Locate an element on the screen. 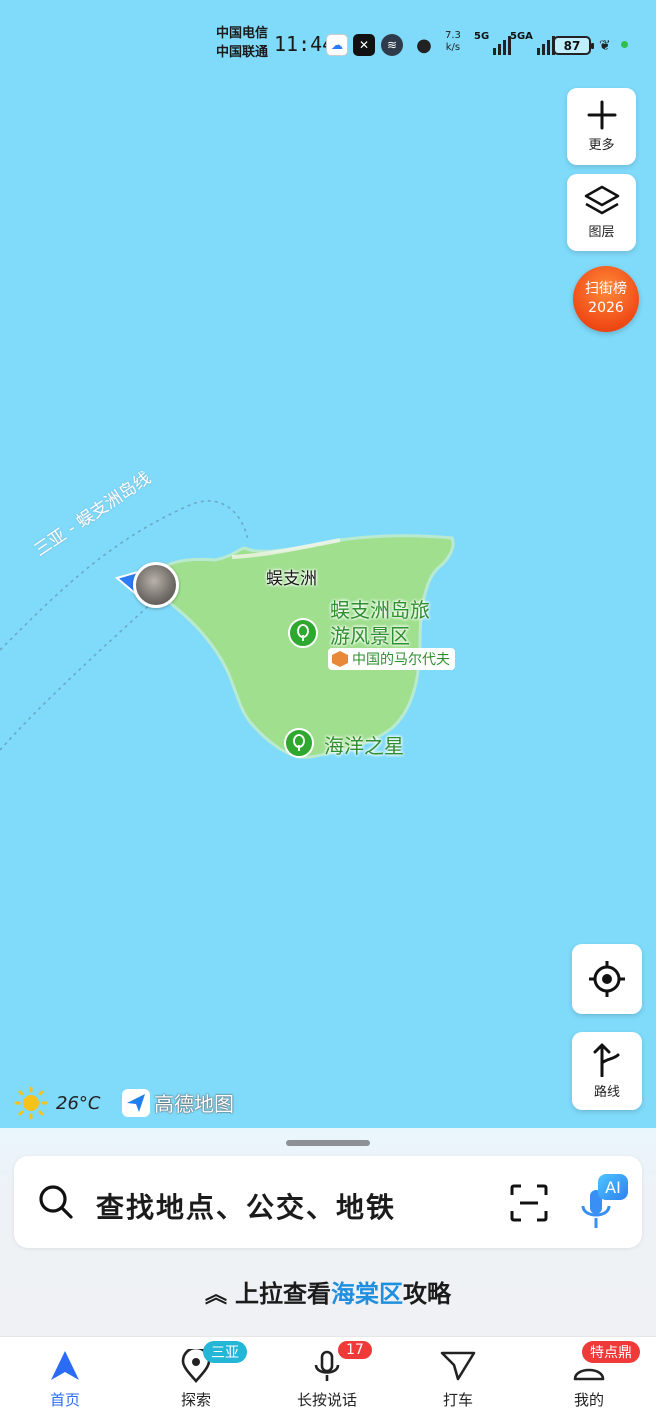 The image size is (656, 1424). search-bar: 查找地点、公交、地铁 AI is located at coordinates (328, 1202).